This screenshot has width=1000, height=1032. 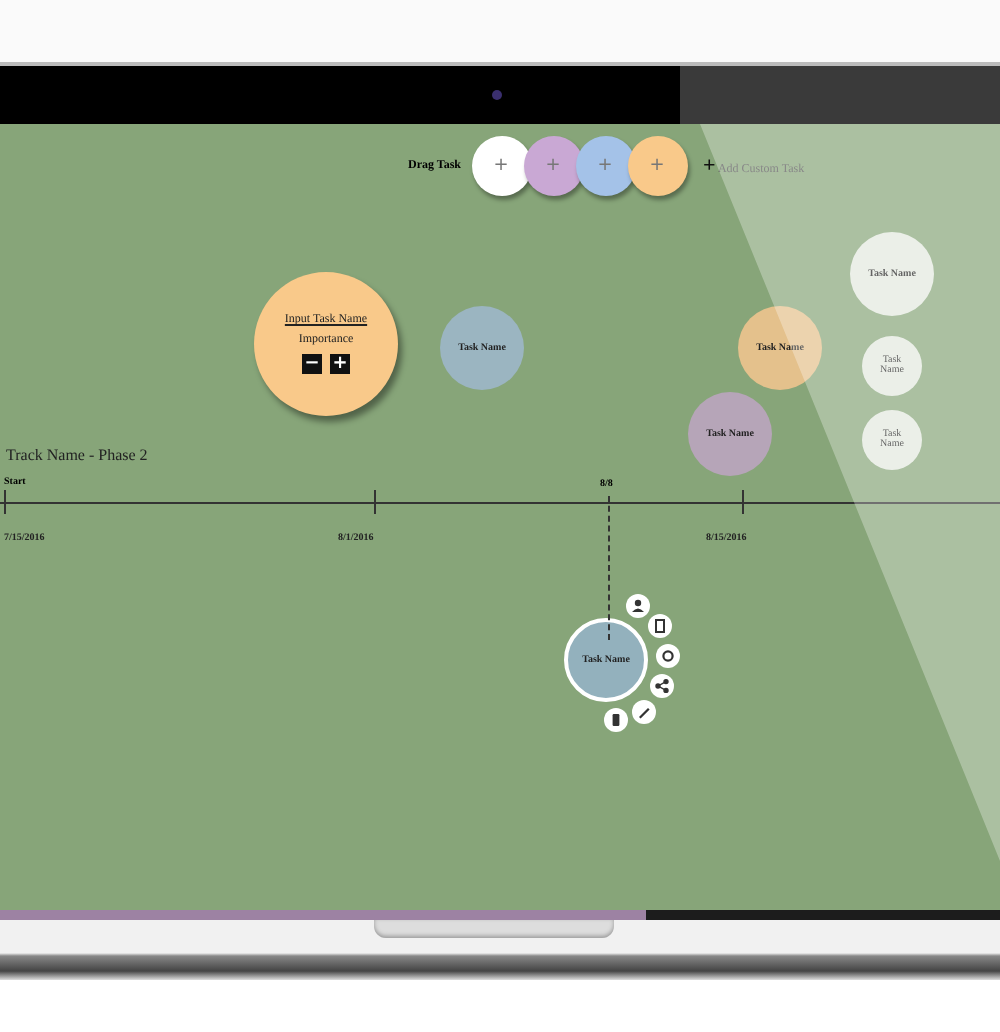 What do you see at coordinates (662, 686) in the screenshot?
I see `share-icon` at bounding box center [662, 686].